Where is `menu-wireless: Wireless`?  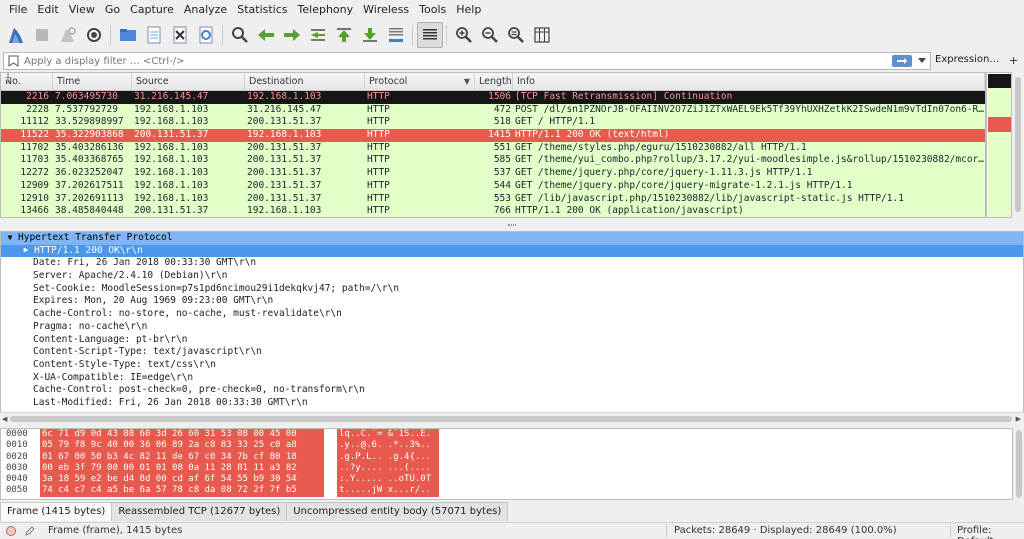 menu-wireless: Wireless is located at coordinates (386, 9).